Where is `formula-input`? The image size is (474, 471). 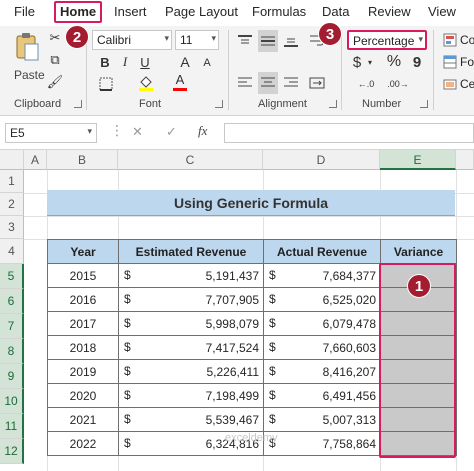
formula-input is located at coordinates (349, 133).